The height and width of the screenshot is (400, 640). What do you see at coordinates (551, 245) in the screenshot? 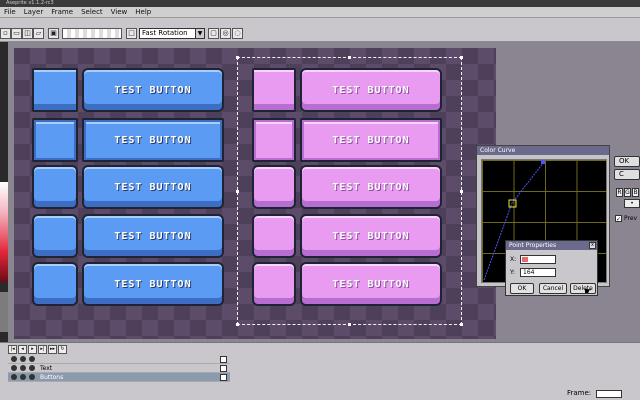
I see `dialog-title: Point Properties` at bounding box center [551, 245].